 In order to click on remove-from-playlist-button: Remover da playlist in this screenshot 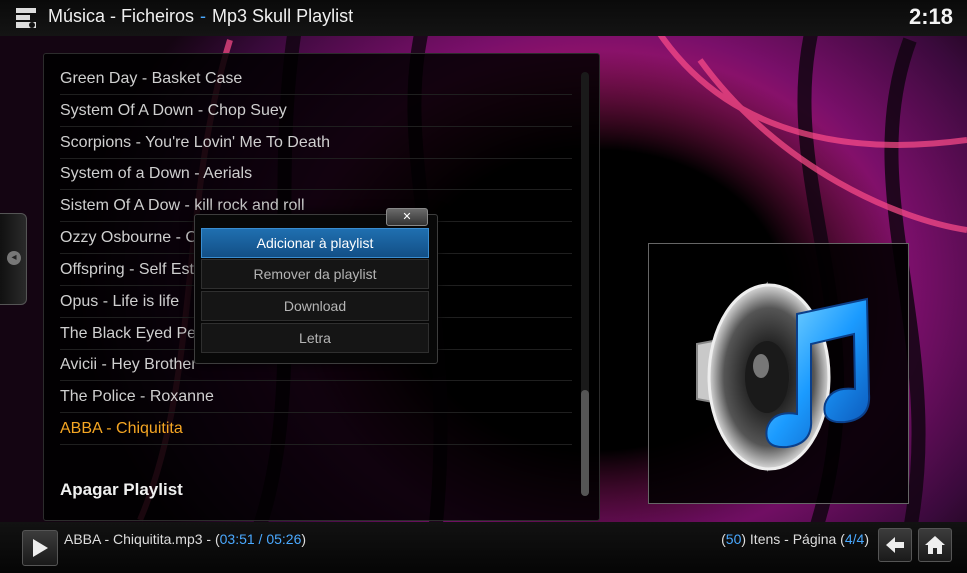, I will do `click(315, 274)`.